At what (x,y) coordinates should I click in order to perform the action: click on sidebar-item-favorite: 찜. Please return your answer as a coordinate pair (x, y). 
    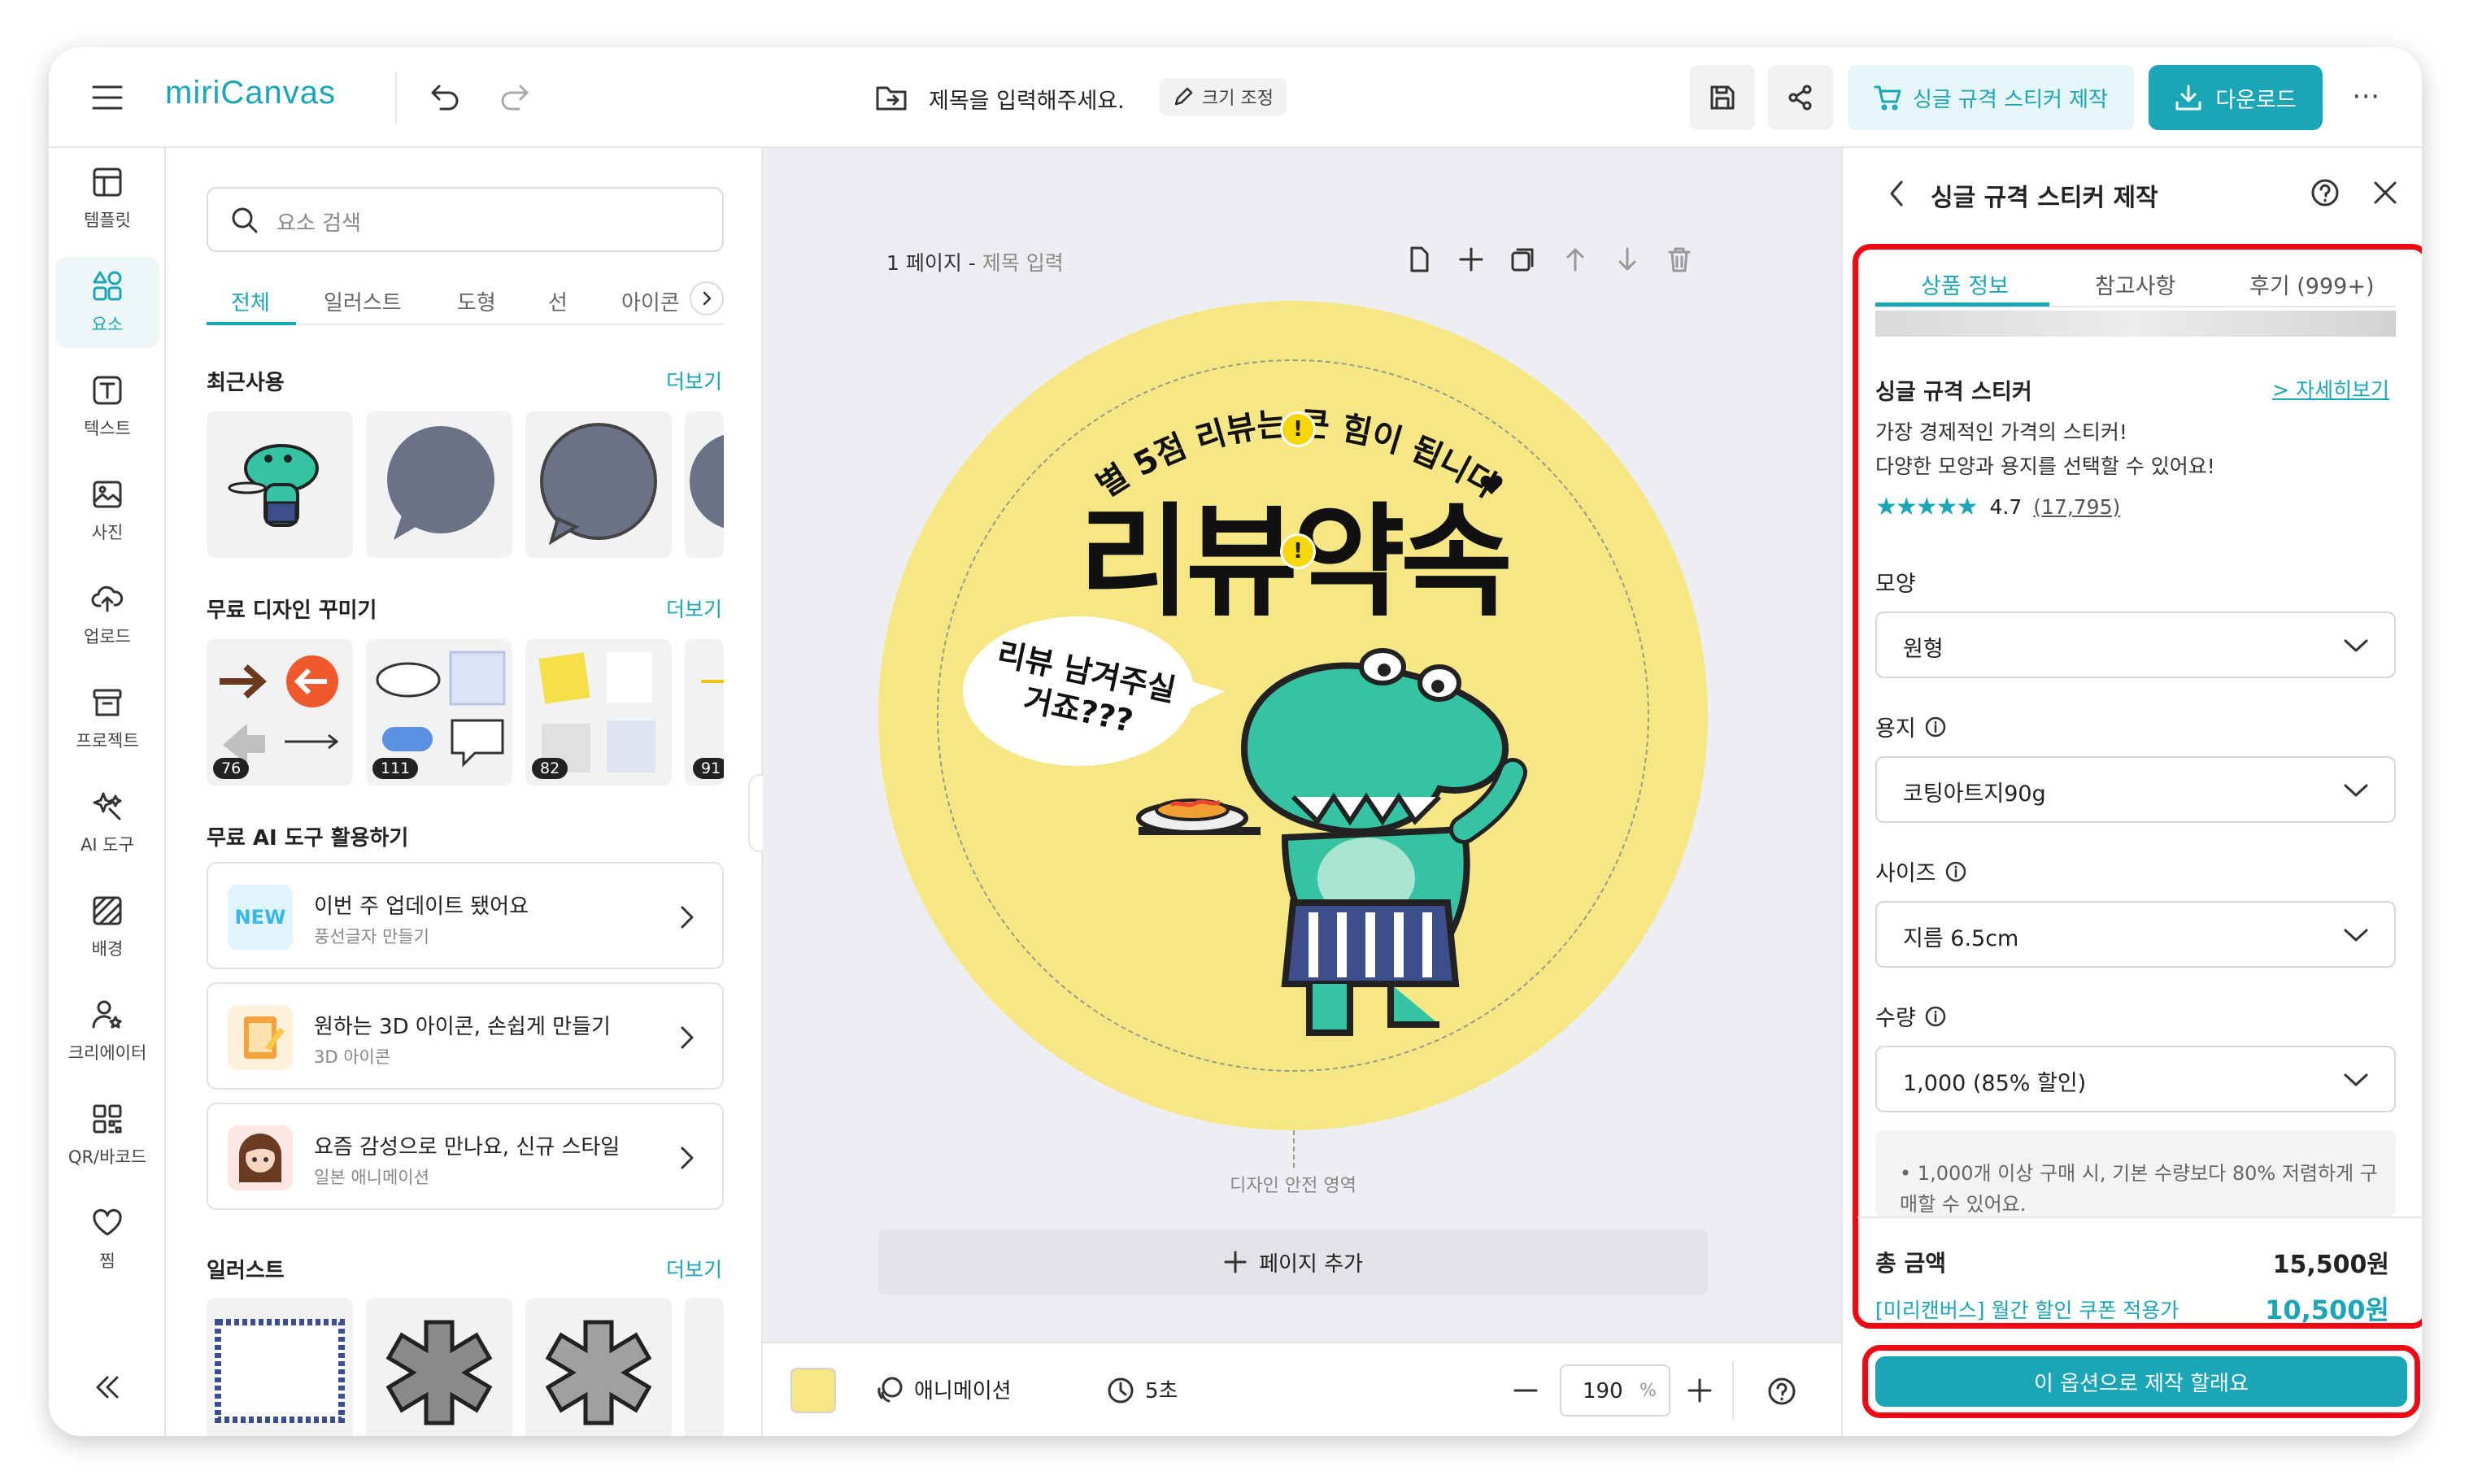
    Looking at the image, I should click on (107, 1239).